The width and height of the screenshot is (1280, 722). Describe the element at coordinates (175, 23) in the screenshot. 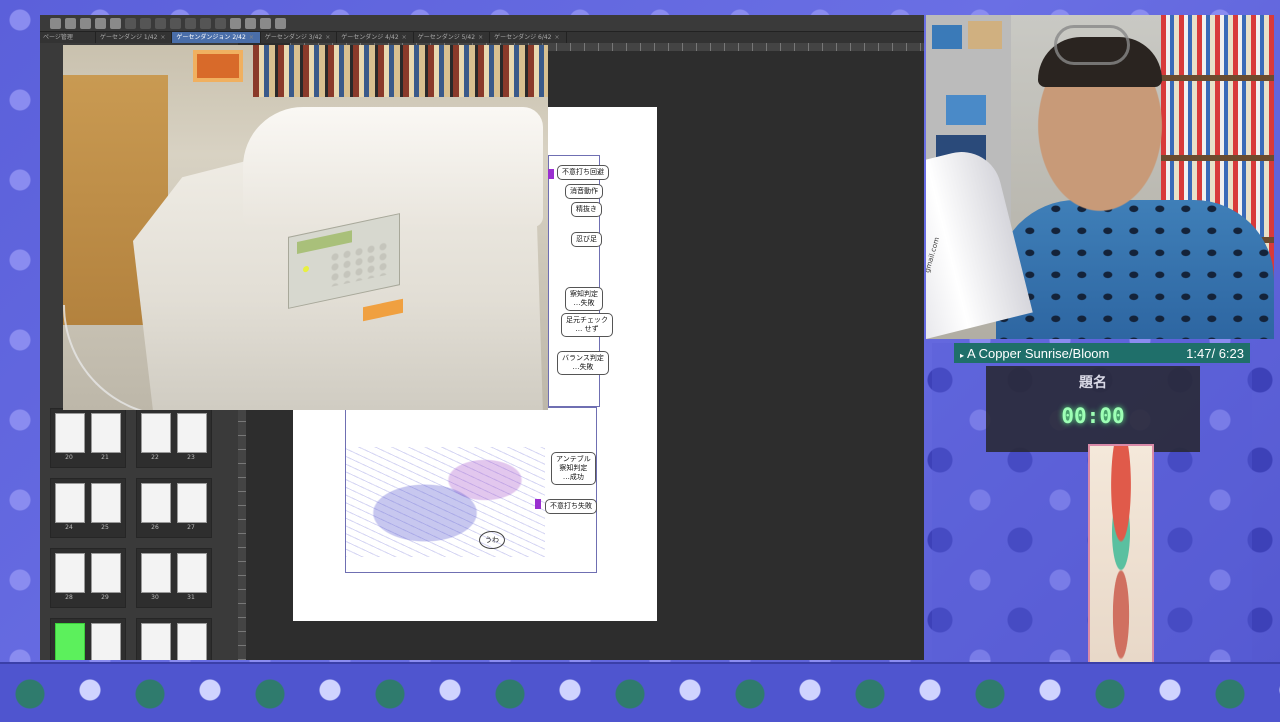

I see `paste-icon` at that location.